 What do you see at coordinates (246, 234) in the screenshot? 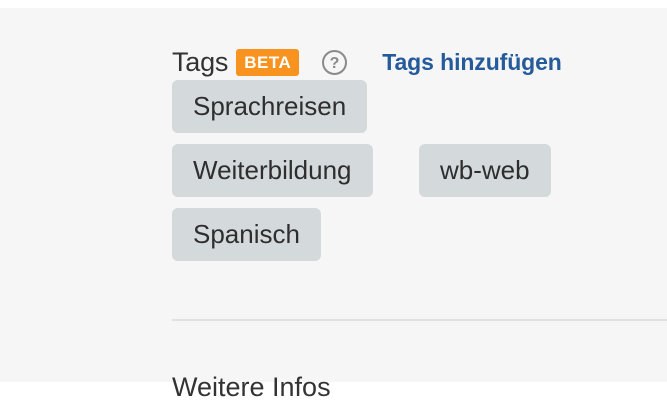
I see `tag-spanisch: Spanisch` at bounding box center [246, 234].